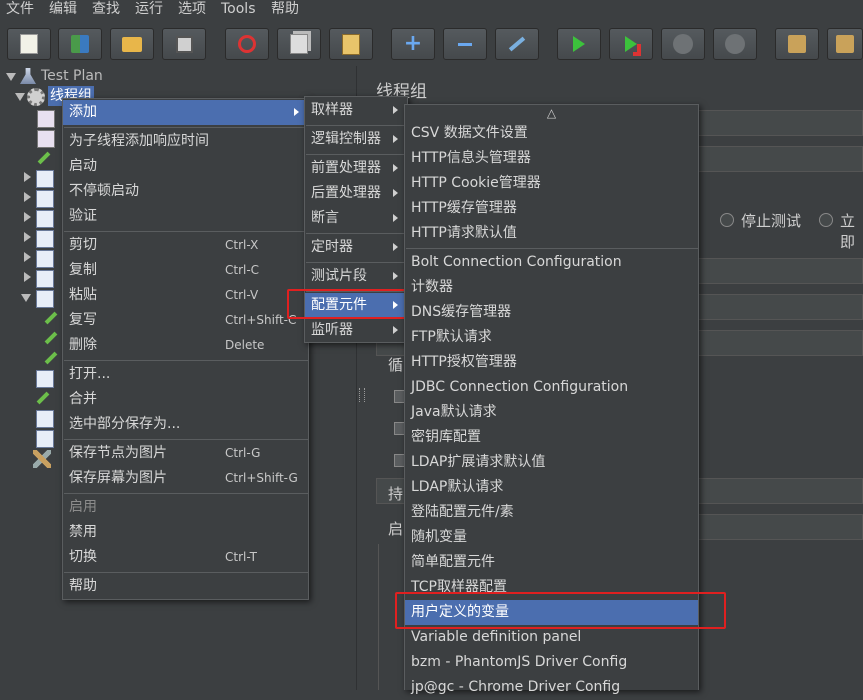 The width and height of the screenshot is (863, 700). Describe the element at coordinates (29, 44) in the screenshot. I see `new-button` at that location.